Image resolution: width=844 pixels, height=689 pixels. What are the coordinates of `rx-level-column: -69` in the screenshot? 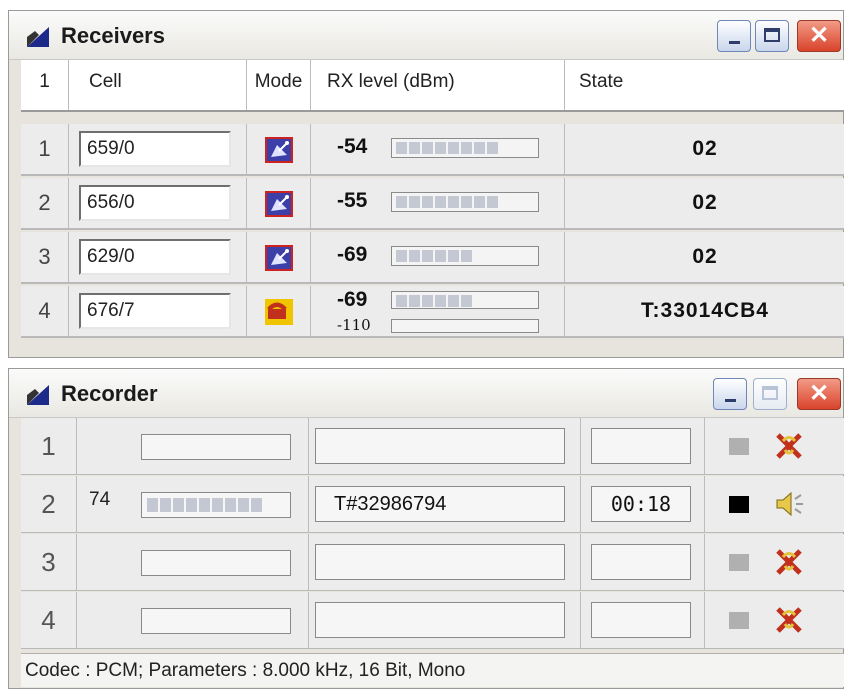 It's located at (438, 257).